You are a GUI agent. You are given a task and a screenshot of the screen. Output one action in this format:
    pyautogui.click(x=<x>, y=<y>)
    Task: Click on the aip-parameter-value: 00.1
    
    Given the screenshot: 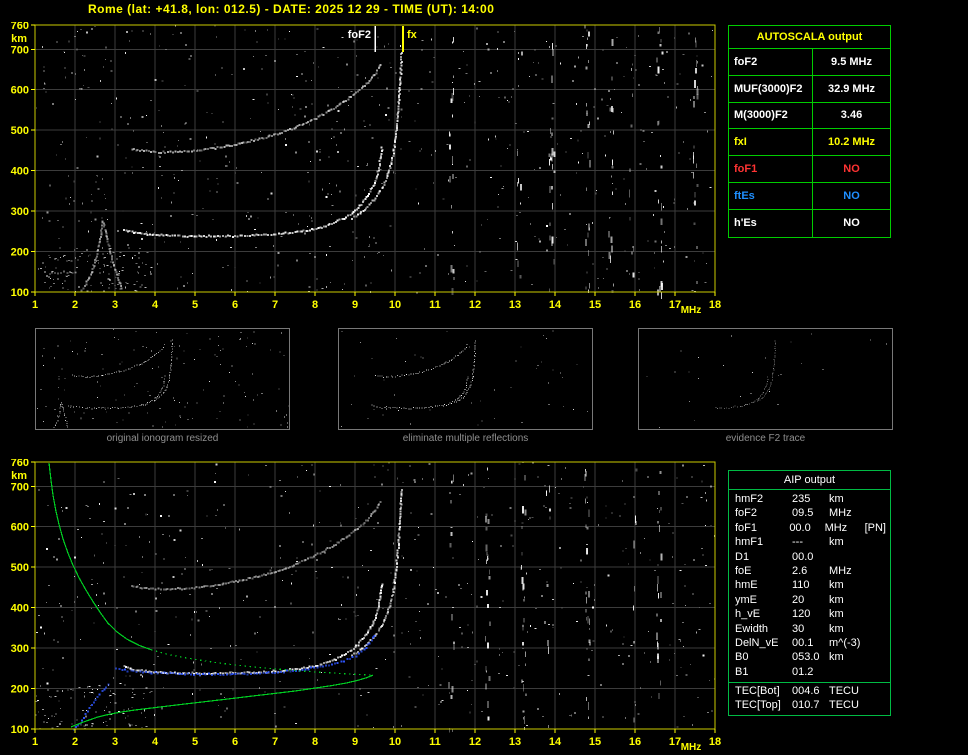 What is the action you would take?
    pyautogui.click(x=803, y=642)
    